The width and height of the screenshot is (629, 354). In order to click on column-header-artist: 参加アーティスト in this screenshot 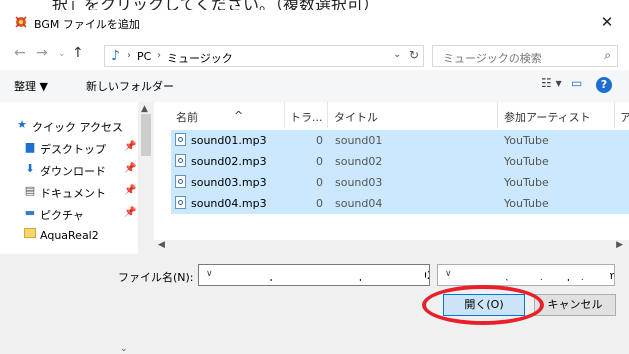, I will do `click(547, 117)`.